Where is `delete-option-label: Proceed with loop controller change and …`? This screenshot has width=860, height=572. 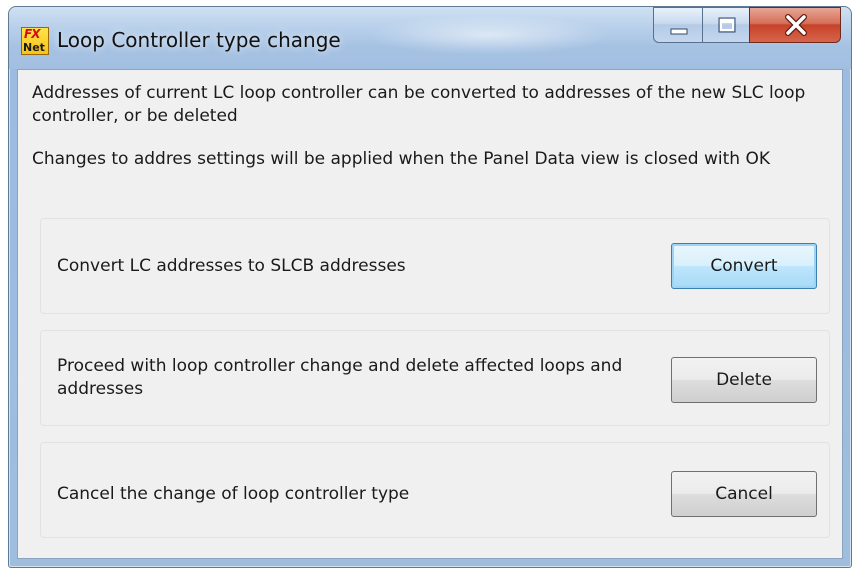
delete-option-label: Proceed with loop controller change and … is located at coordinates (340, 377).